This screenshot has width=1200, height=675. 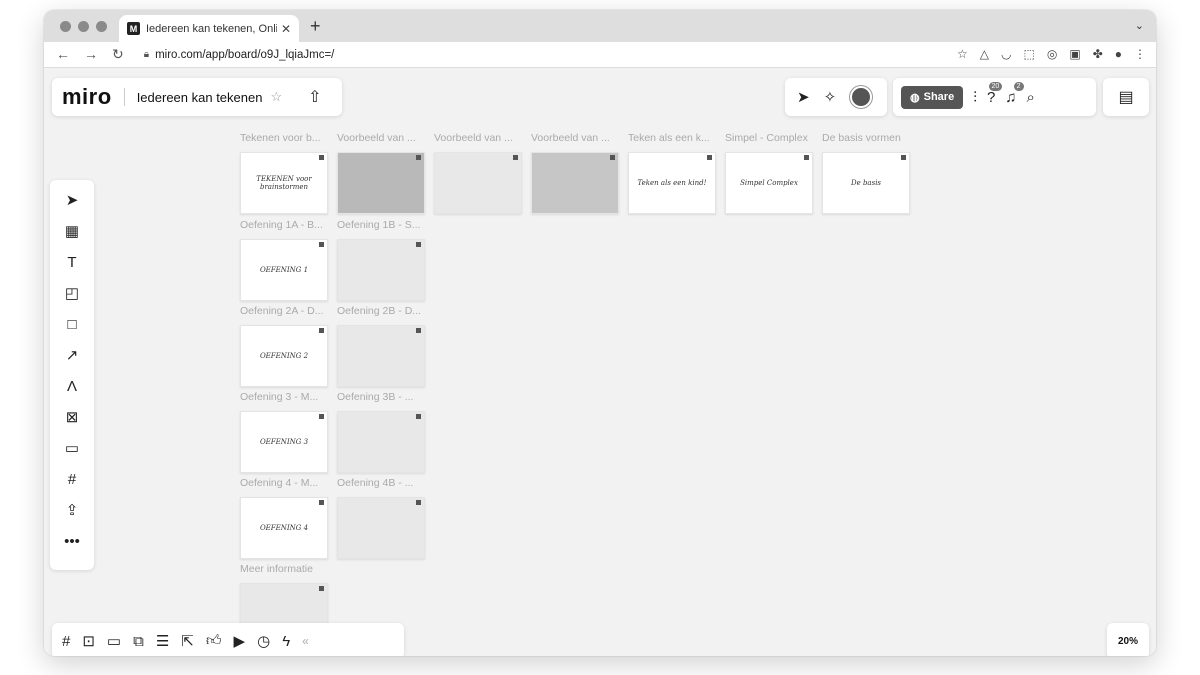 I want to click on templates-icon: ▦, so click(x=72, y=231).